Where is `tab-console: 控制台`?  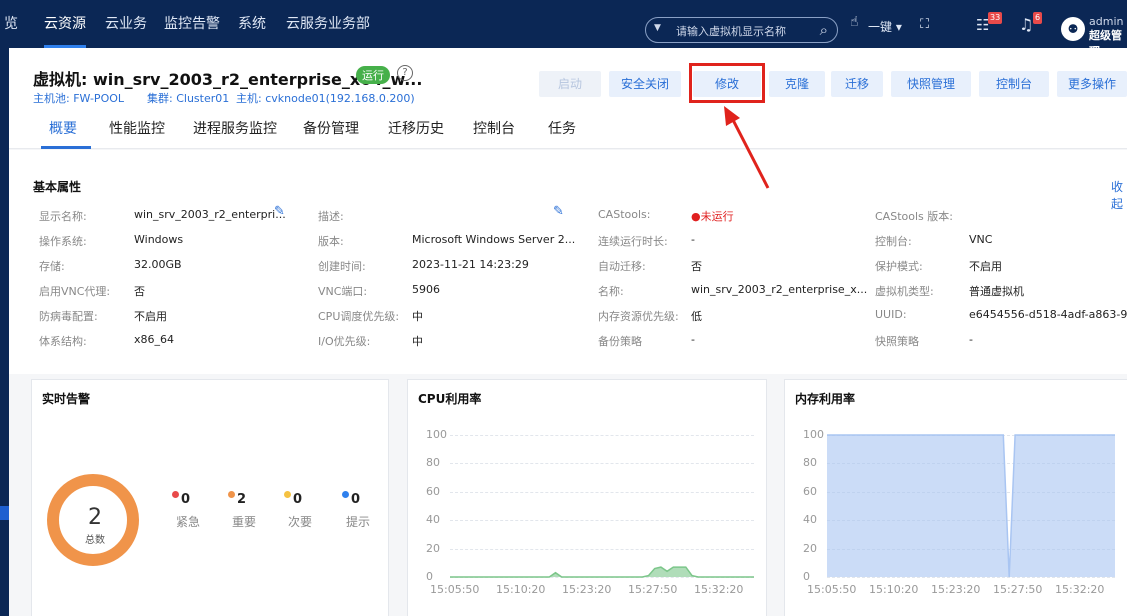
tab-console: 控制台 is located at coordinates (494, 128).